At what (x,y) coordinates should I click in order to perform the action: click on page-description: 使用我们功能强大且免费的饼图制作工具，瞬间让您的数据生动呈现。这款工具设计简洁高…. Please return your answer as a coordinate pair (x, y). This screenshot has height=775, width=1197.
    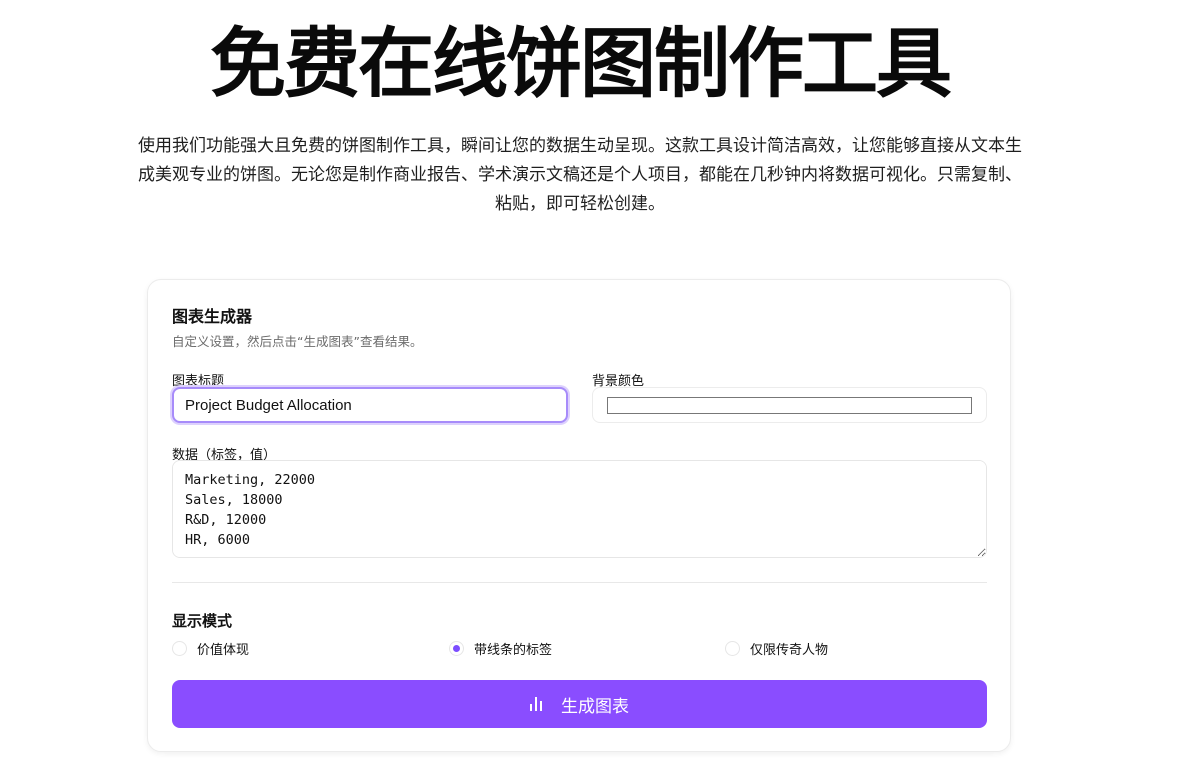
    Looking at the image, I should click on (580, 175).